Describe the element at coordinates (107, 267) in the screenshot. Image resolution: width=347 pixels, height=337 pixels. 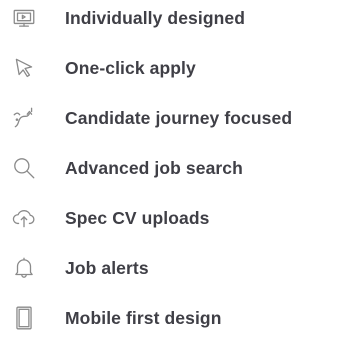
I see `feature-label: Job alerts` at that location.